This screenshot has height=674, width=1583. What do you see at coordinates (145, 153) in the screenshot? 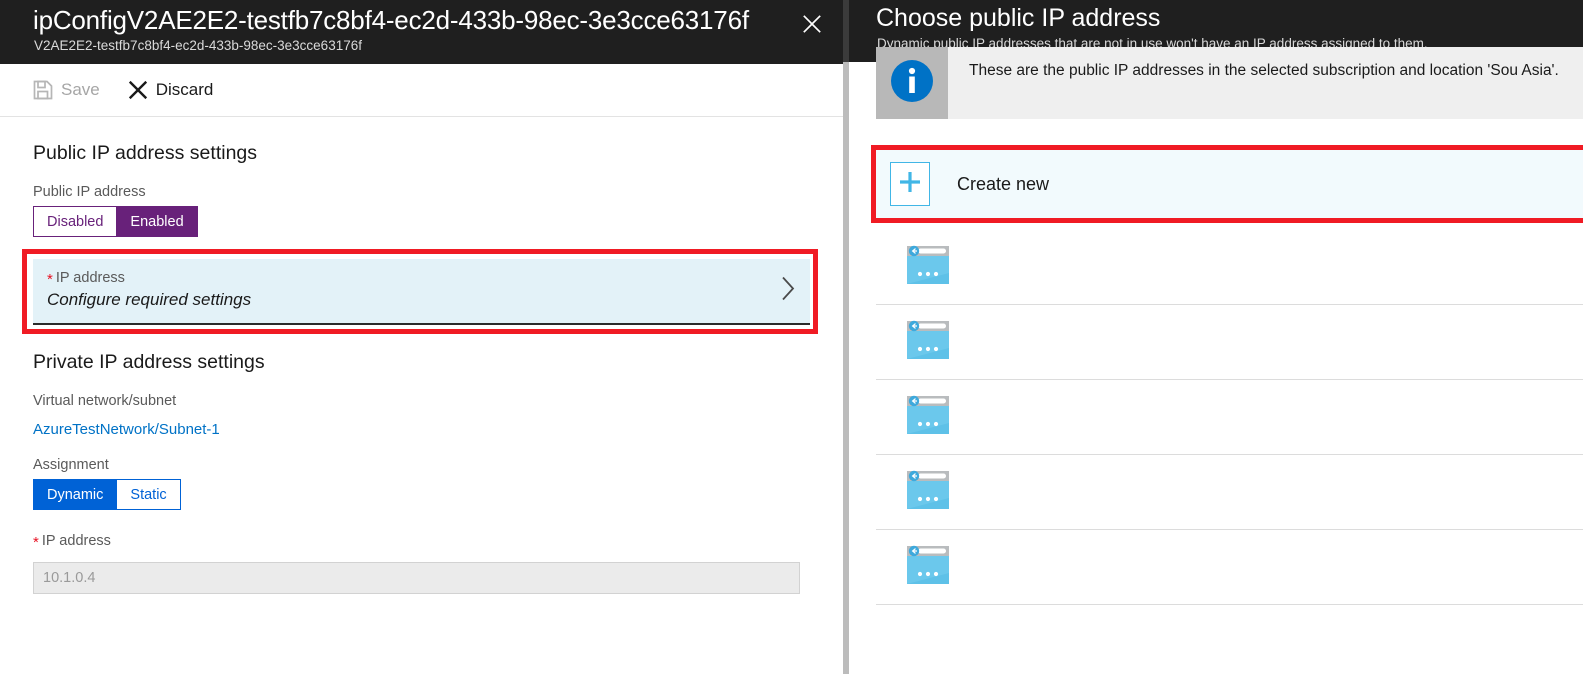
I see `public-ip-section-heading: Public IP address settings` at bounding box center [145, 153].